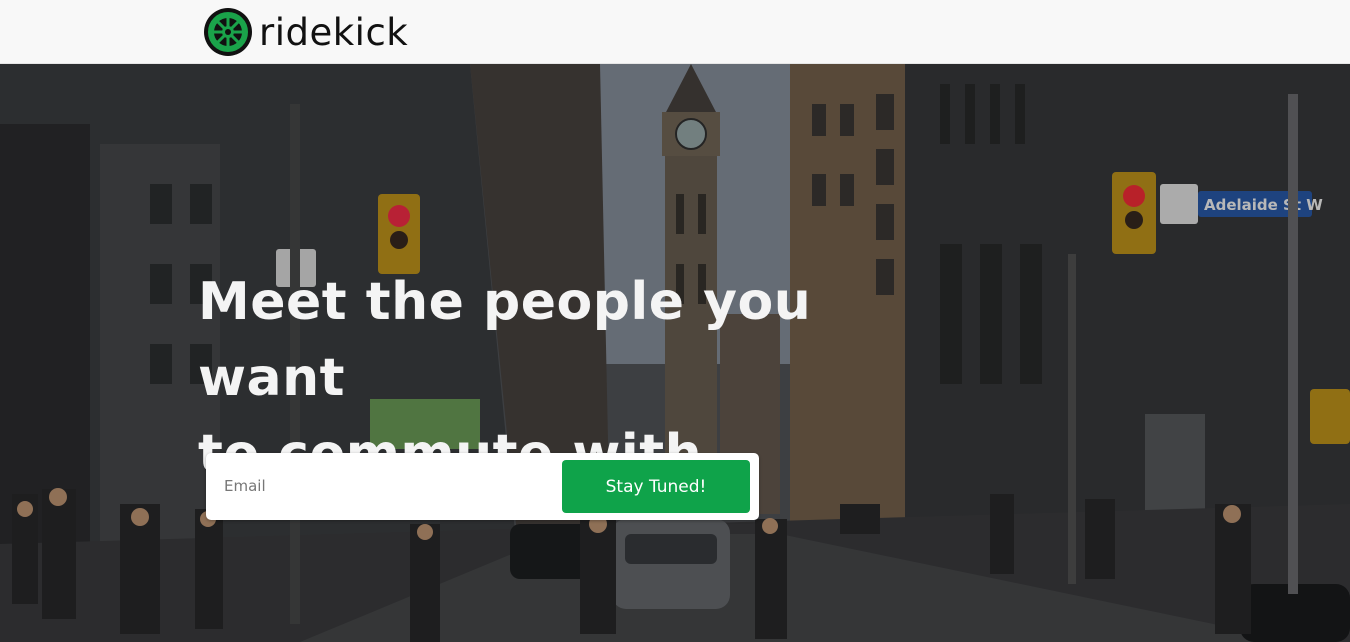  Describe the element at coordinates (385, 486) in the screenshot. I see `email-input` at that location.